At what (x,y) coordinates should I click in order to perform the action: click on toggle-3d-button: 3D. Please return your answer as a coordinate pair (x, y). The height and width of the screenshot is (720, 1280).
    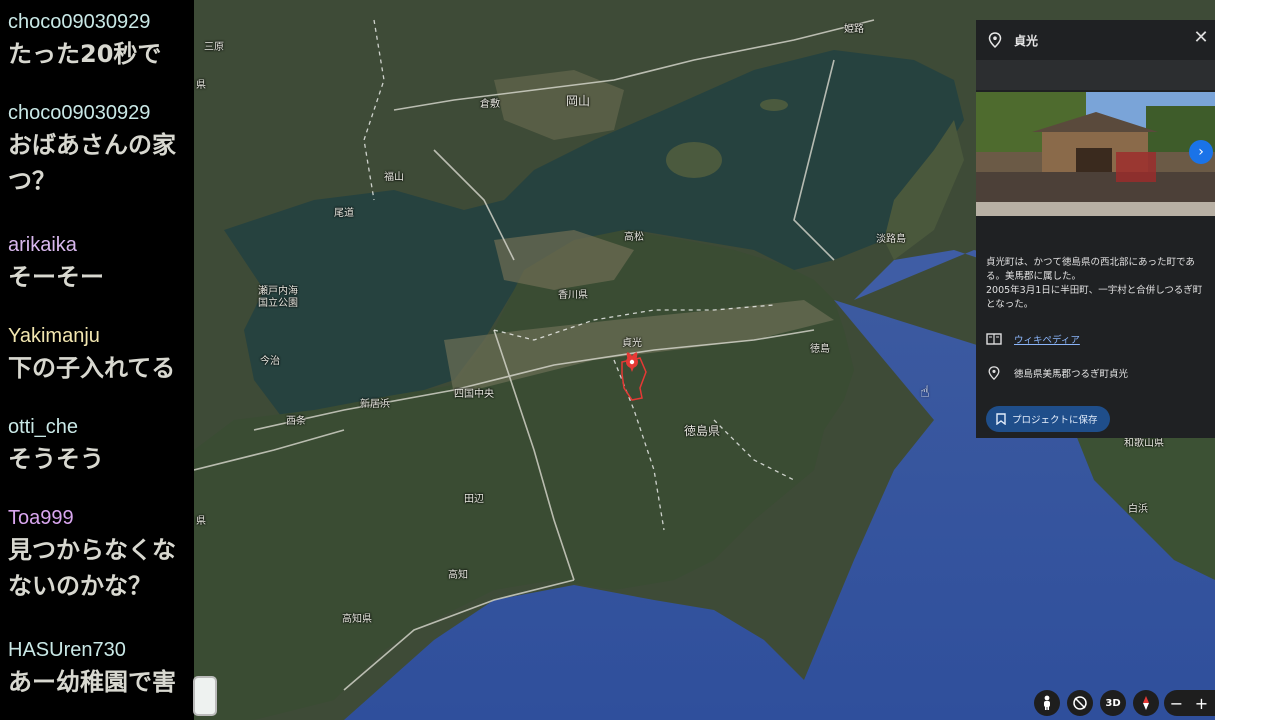
    Looking at the image, I should click on (1113, 703).